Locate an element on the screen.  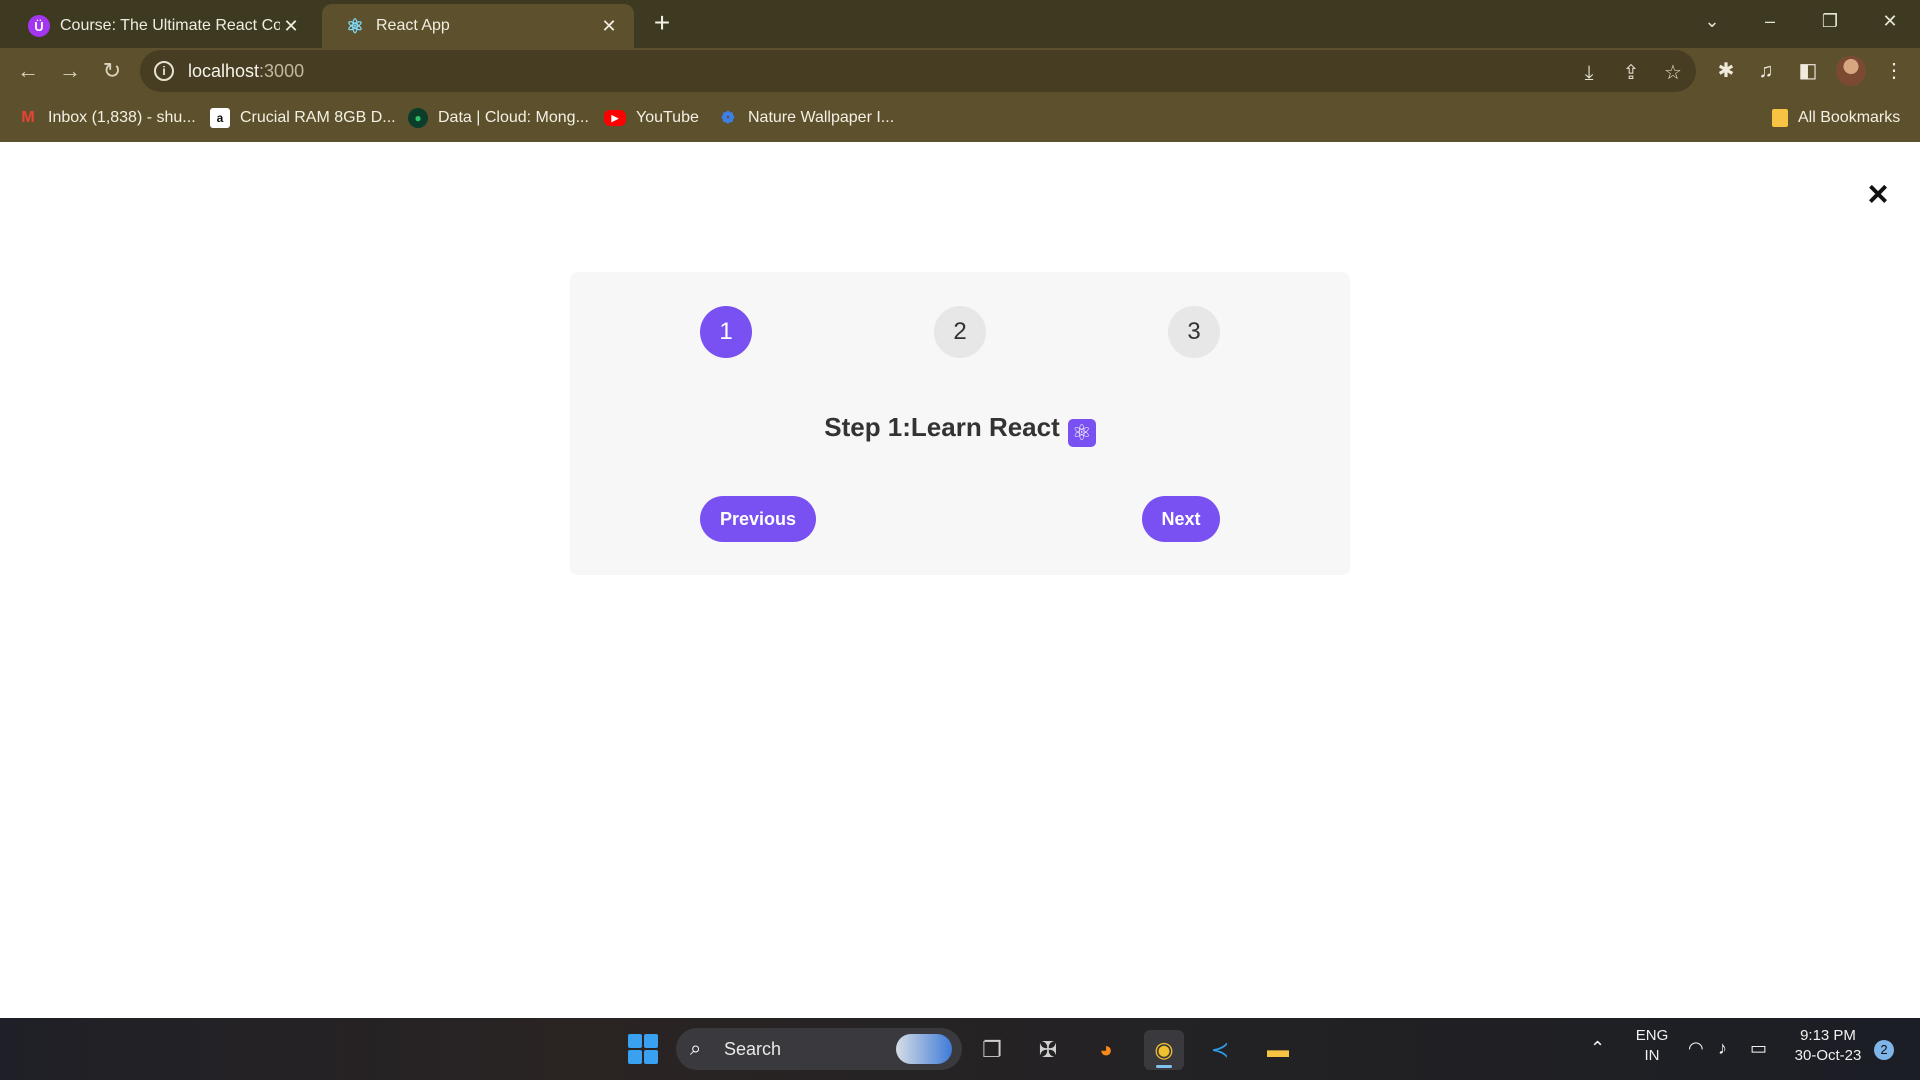
browser-toolbar: ← → ↻ i localhost:3000 ⤓ ⇪ ☆ ✱ ♫ ◧ ⋮ is located at coordinates (960, 71).